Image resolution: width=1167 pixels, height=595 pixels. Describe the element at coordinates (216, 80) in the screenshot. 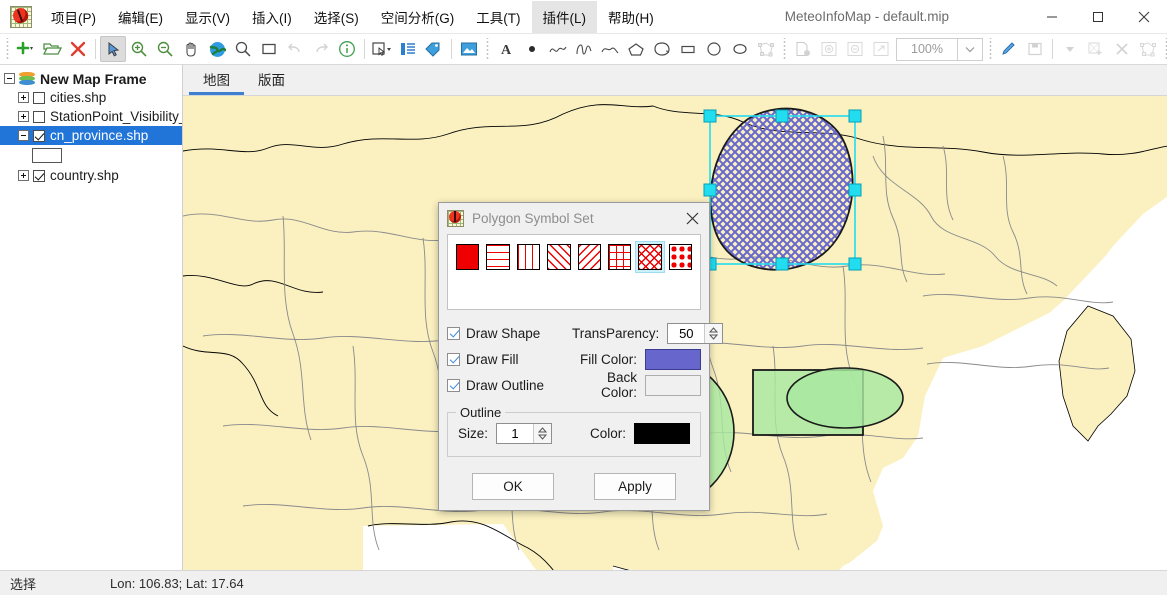

I see `tab-map: 地图` at that location.